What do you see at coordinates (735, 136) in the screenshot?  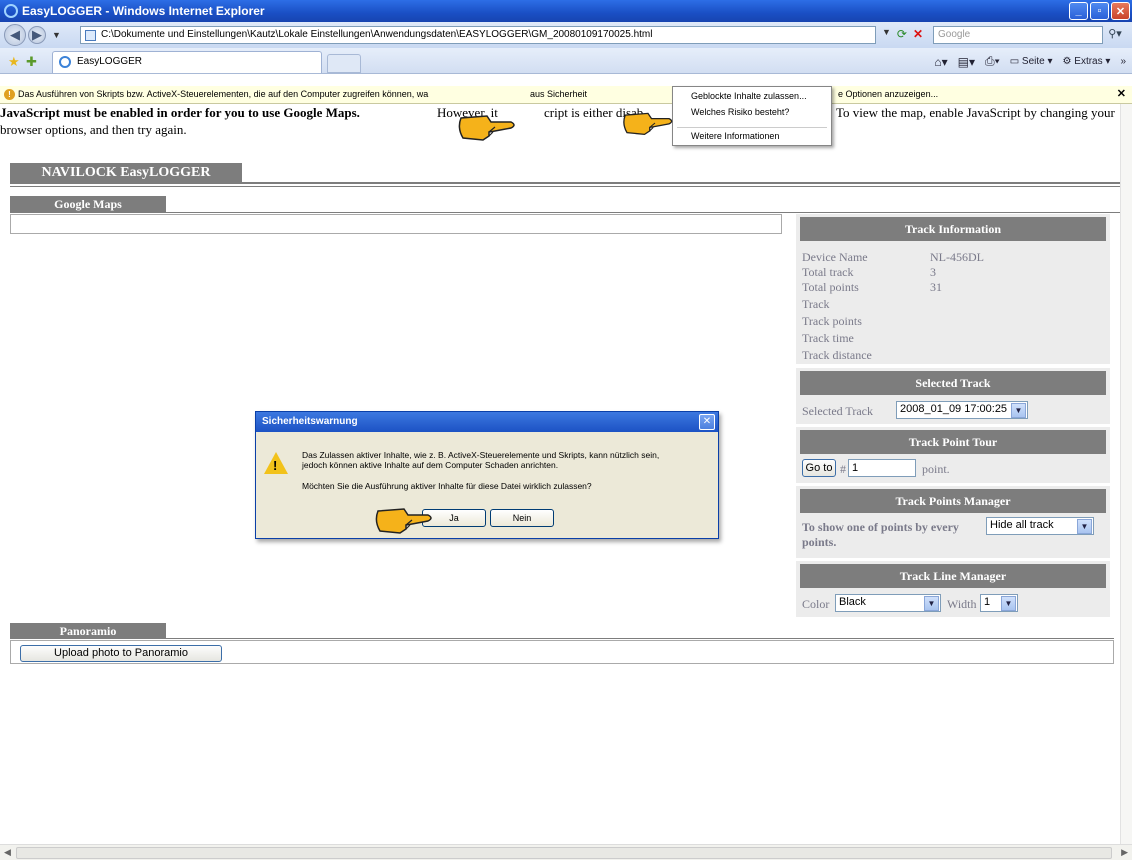 I see `menu-item-more-info: Weitere Informationen` at bounding box center [735, 136].